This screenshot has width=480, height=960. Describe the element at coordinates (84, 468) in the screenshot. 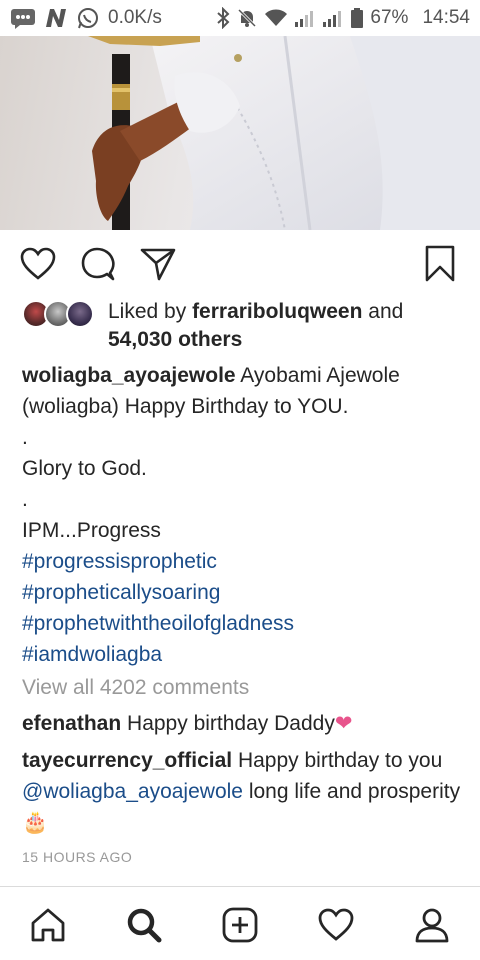

I see `caption-text: Glory to God.` at that location.